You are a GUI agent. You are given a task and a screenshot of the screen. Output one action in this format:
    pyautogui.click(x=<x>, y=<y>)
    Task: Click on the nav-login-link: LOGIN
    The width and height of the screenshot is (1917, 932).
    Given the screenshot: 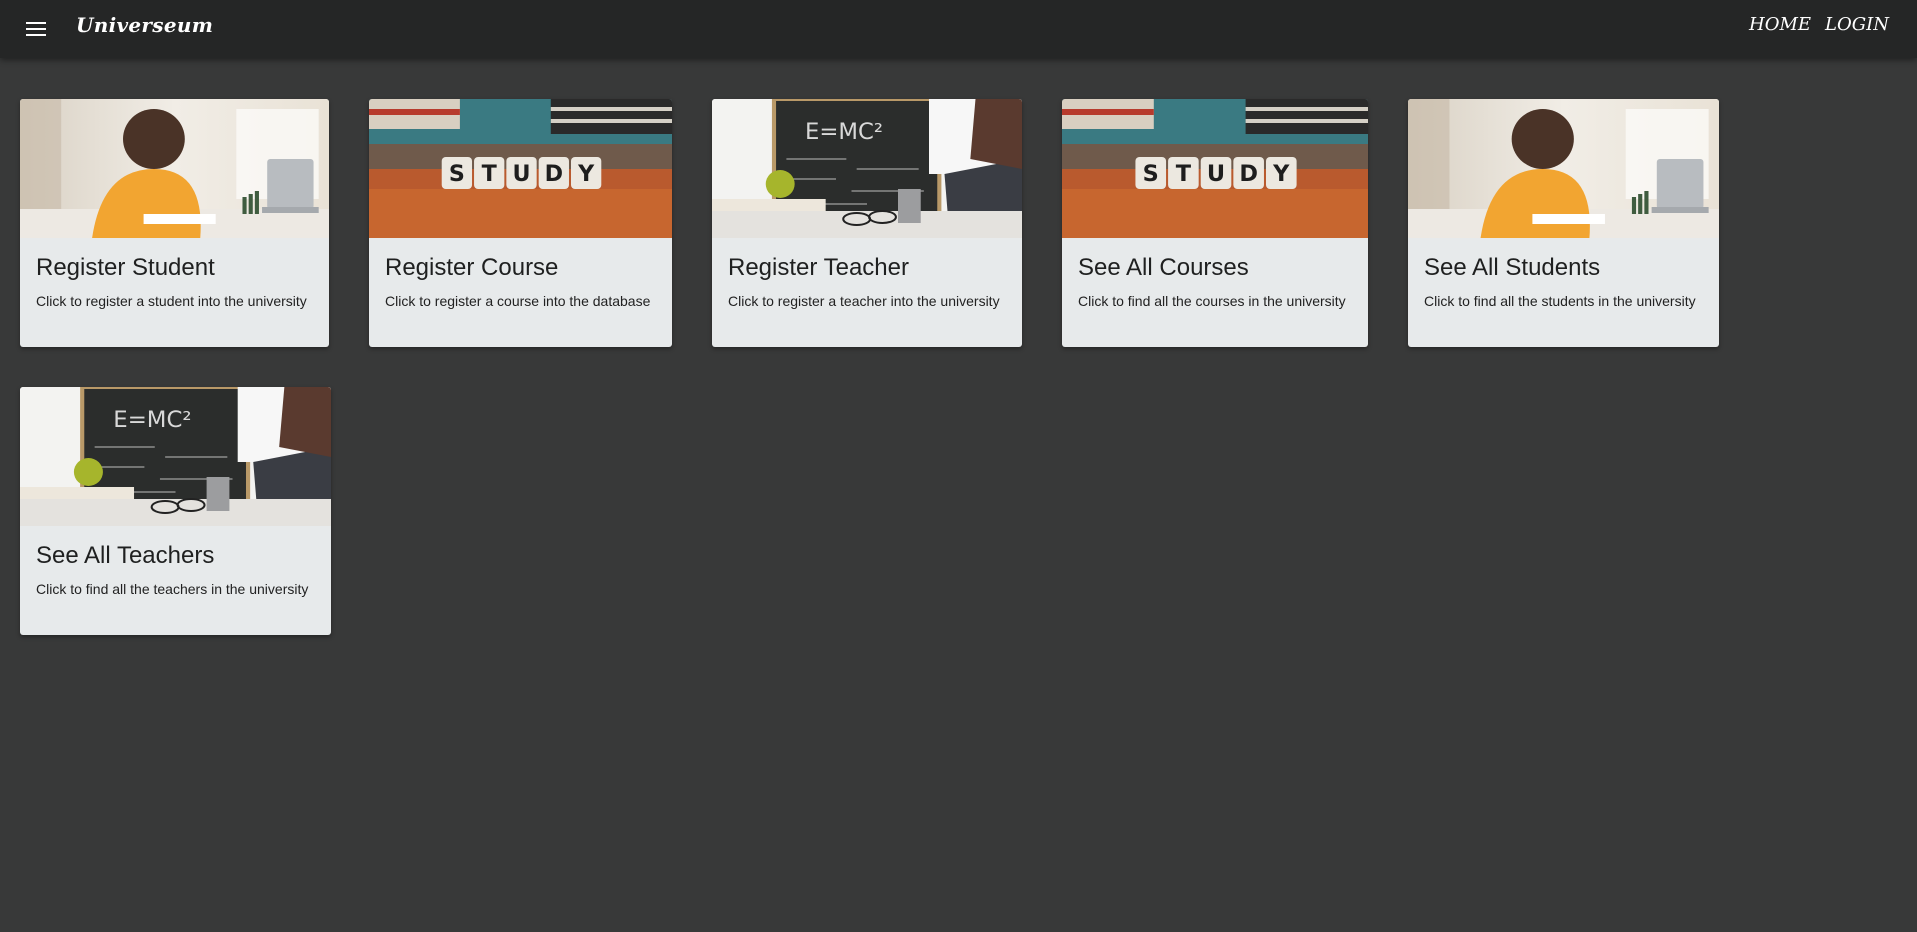 What is the action you would take?
    pyautogui.click(x=1857, y=24)
    